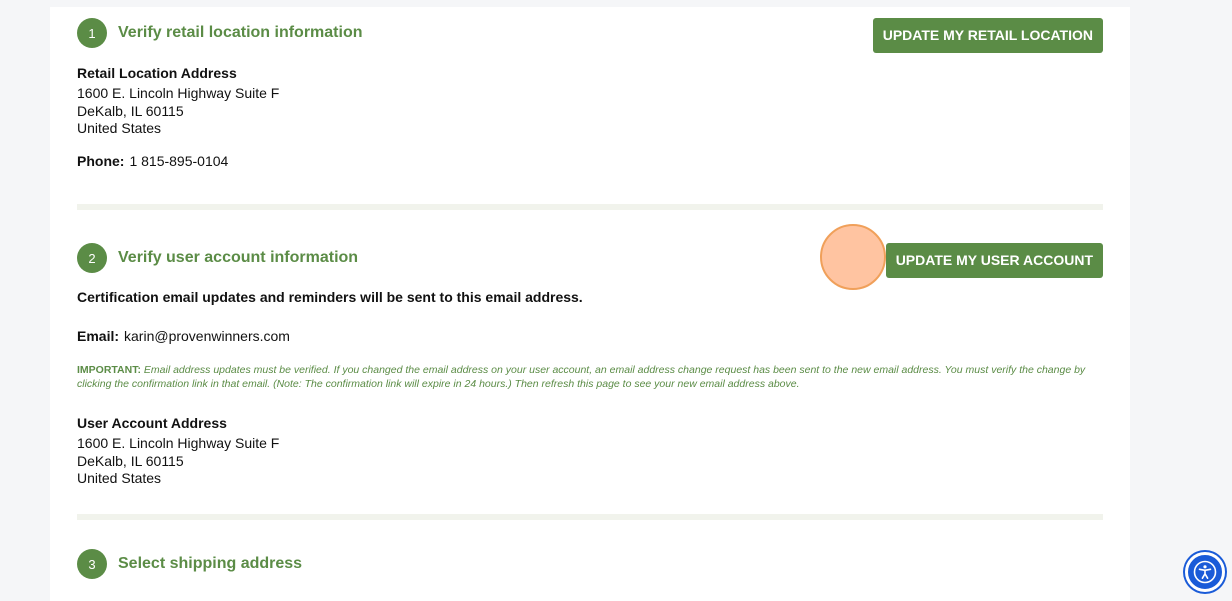 The height and width of the screenshot is (601, 1232). I want to click on retail-address-line-1: 1600 E. Lincoln Highway Suite F, so click(178, 93).